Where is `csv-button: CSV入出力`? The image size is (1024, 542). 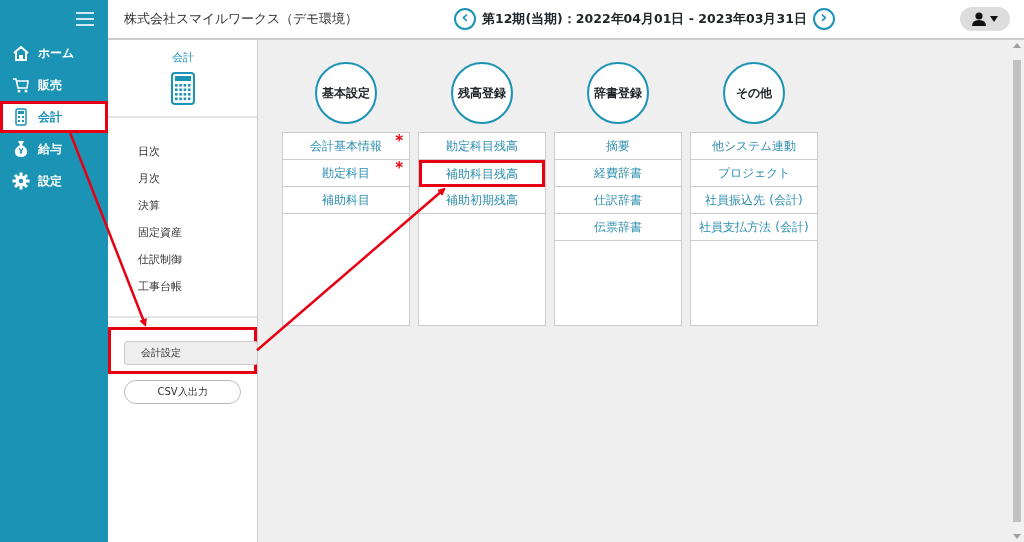
csv-button: CSV入出力 is located at coordinates (182, 391).